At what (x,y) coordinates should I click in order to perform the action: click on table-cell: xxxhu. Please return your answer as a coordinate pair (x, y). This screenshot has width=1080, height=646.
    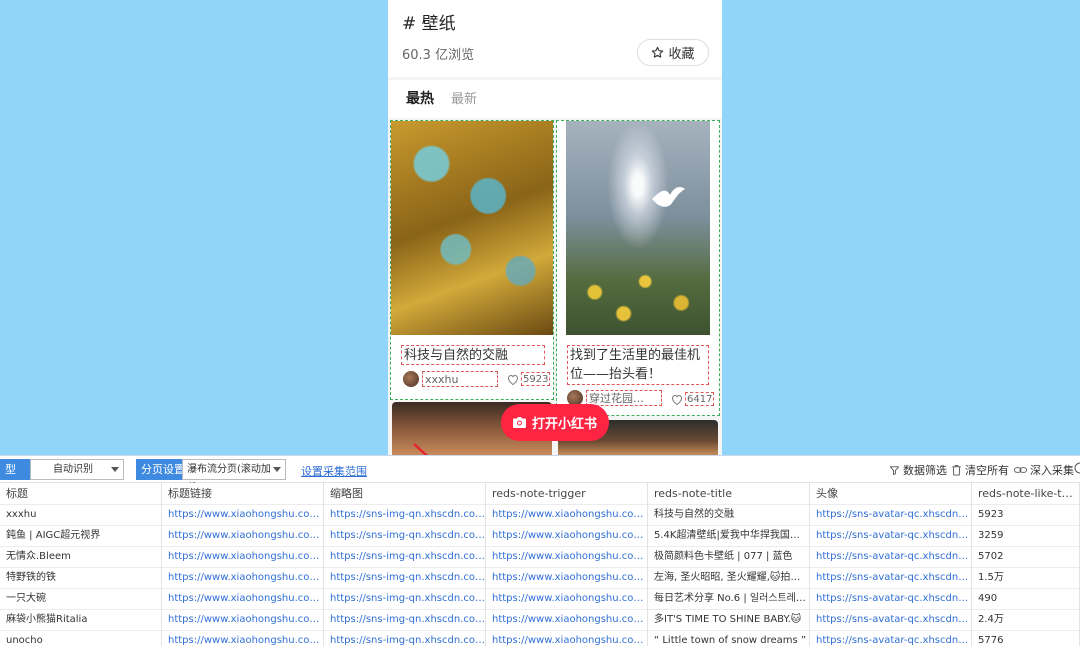
    Looking at the image, I should click on (81, 515).